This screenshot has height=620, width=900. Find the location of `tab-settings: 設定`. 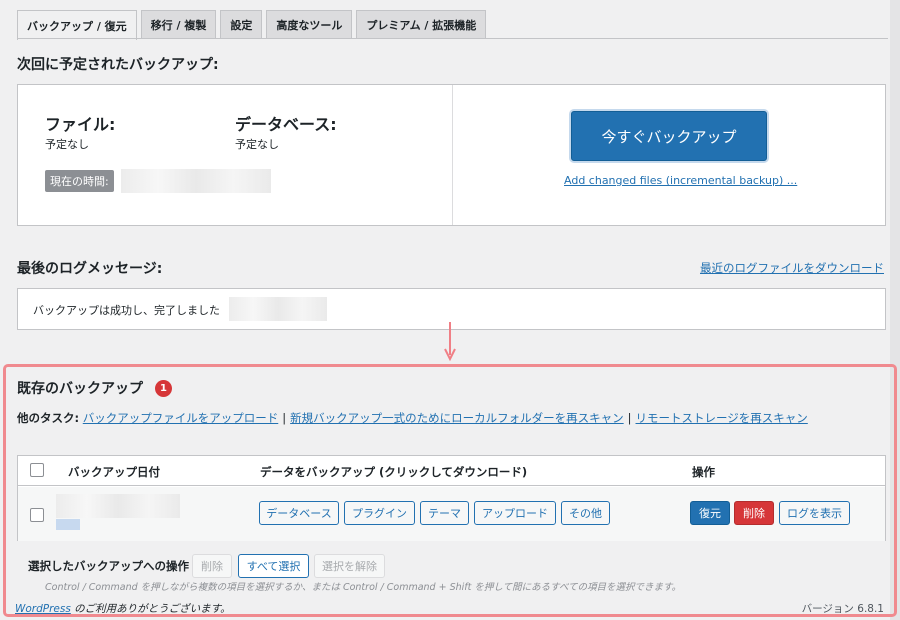

tab-settings: 設定 is located at coordinates (241, 24).